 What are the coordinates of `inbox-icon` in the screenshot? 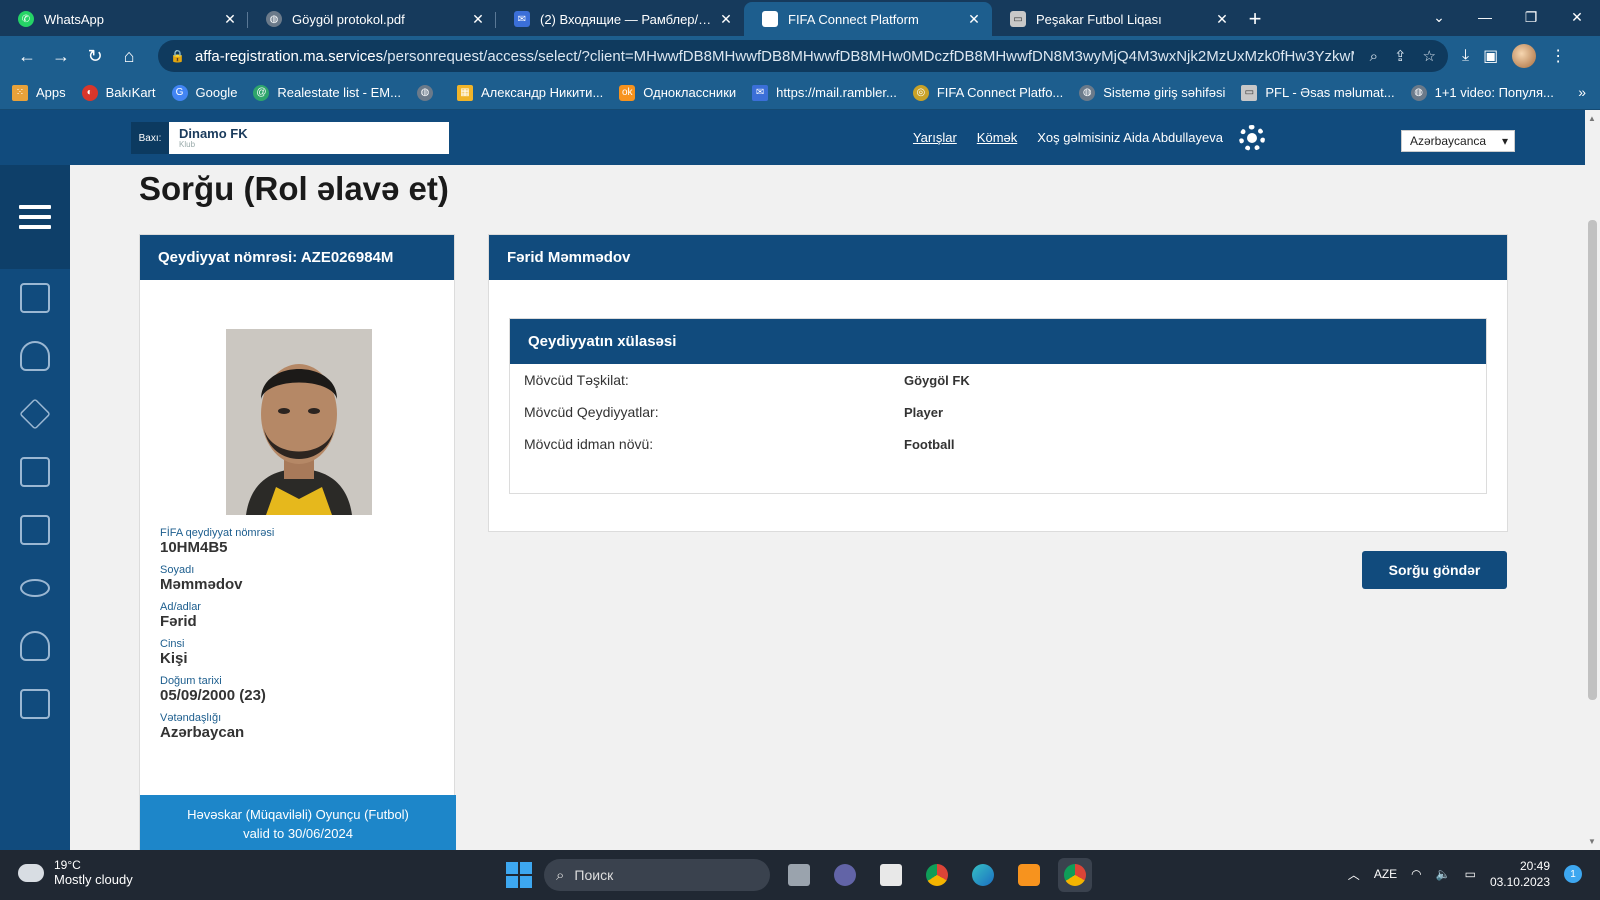 It's located at (35, 530).